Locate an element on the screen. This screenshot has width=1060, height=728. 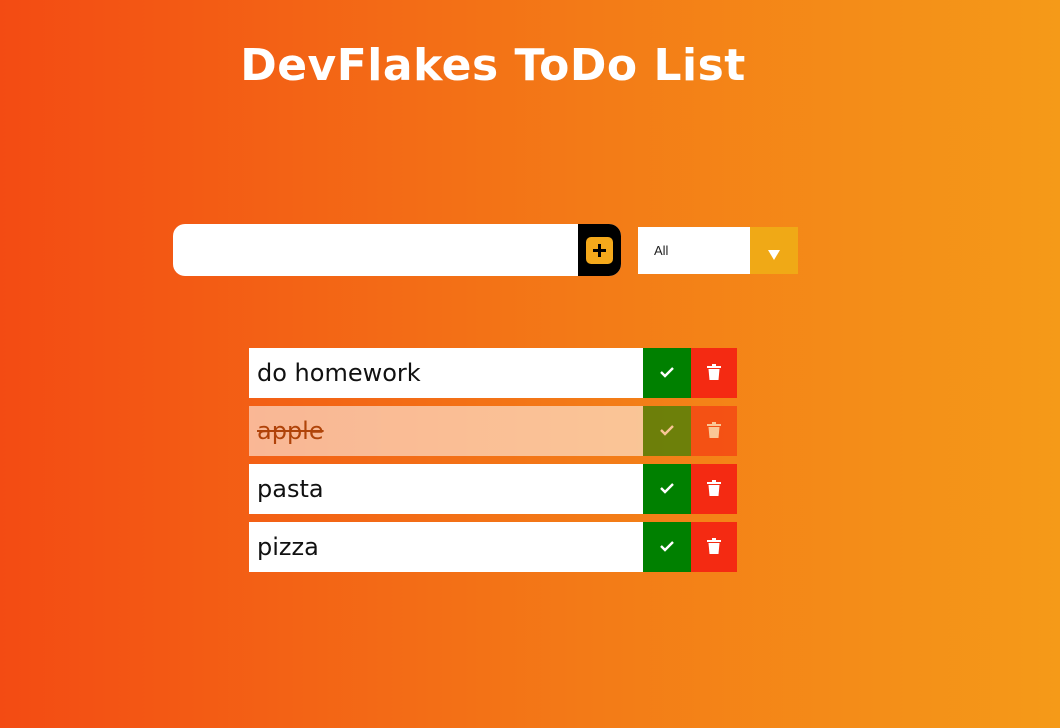
todo-list: do homework apple pasta pizza is located at coordinates (493, 464).